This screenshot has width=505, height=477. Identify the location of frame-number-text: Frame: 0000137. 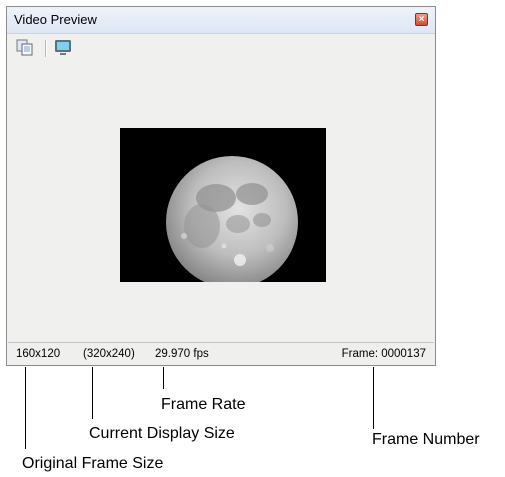
(383, 354).